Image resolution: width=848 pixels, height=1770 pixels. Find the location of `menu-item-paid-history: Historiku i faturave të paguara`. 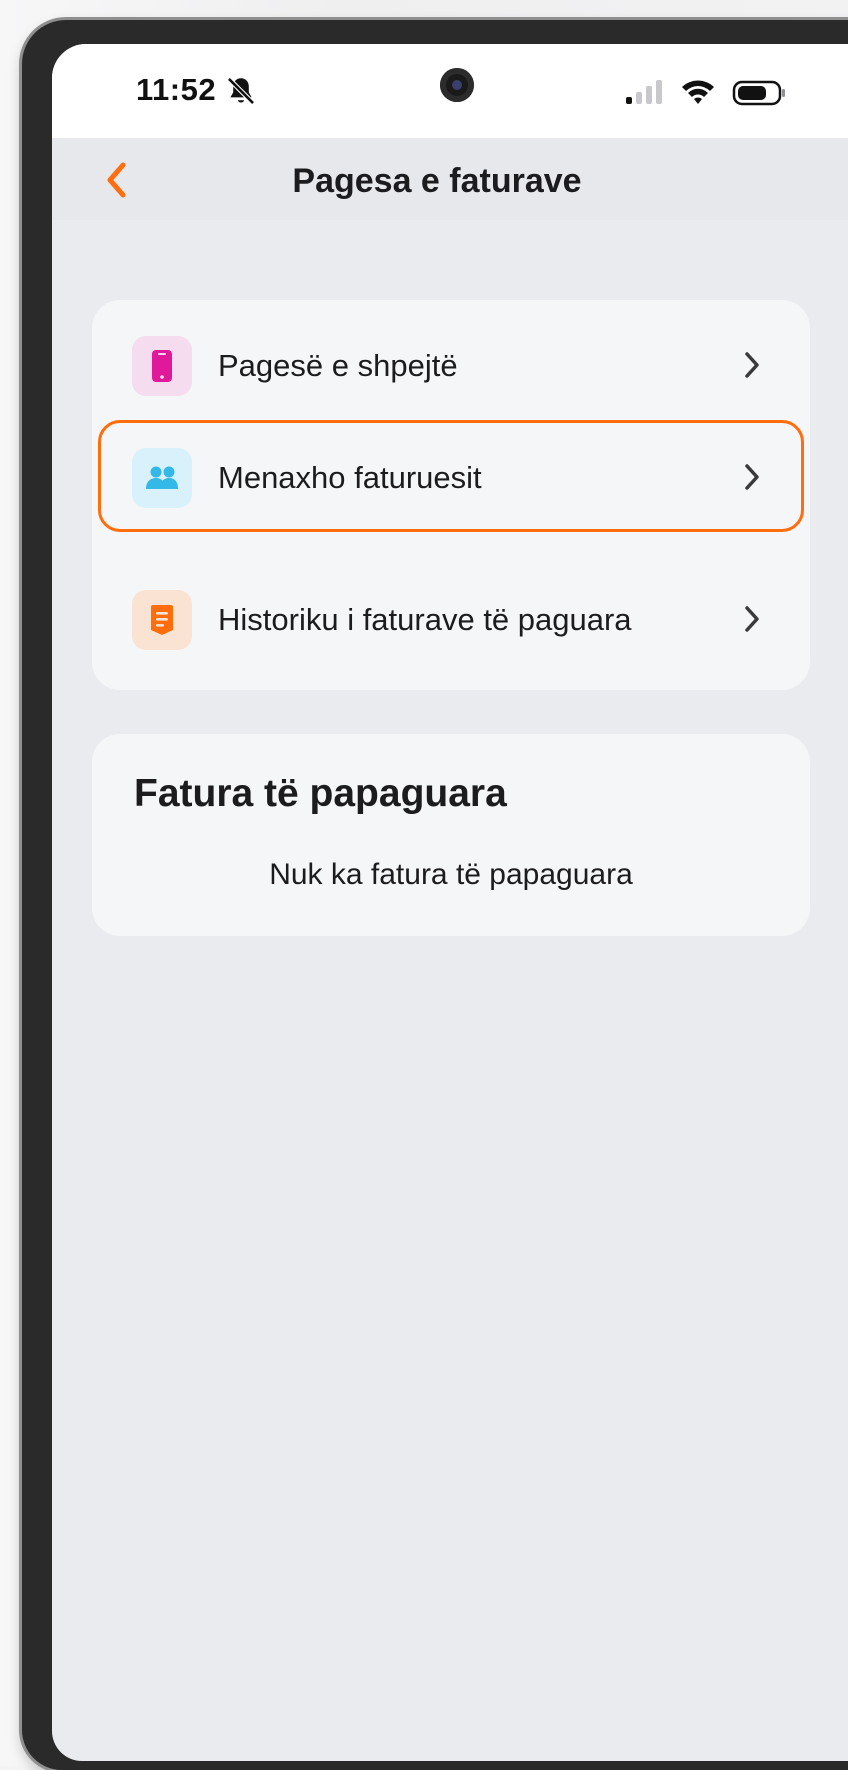

menu-item-paid-history: Historiku i faturave të paguara is located at coordinates (451, 618).